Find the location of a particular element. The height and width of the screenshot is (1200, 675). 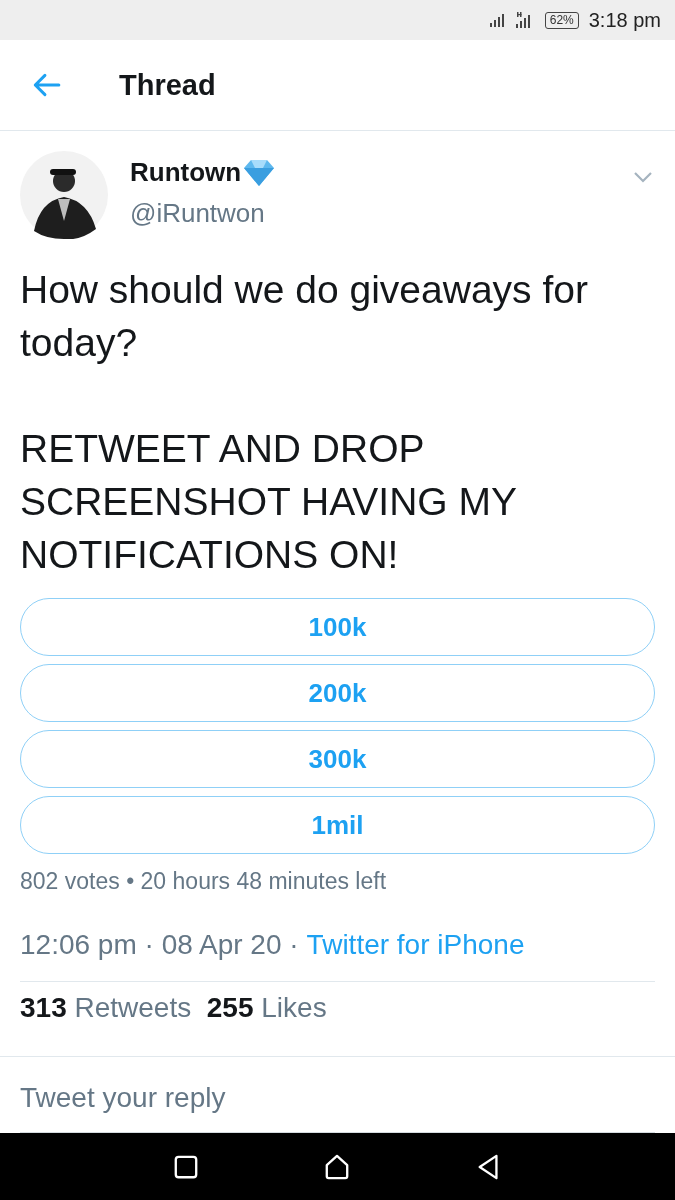

tweet-stats: 313 Retweets 255 Likes is located at coordinates (337, 1008).